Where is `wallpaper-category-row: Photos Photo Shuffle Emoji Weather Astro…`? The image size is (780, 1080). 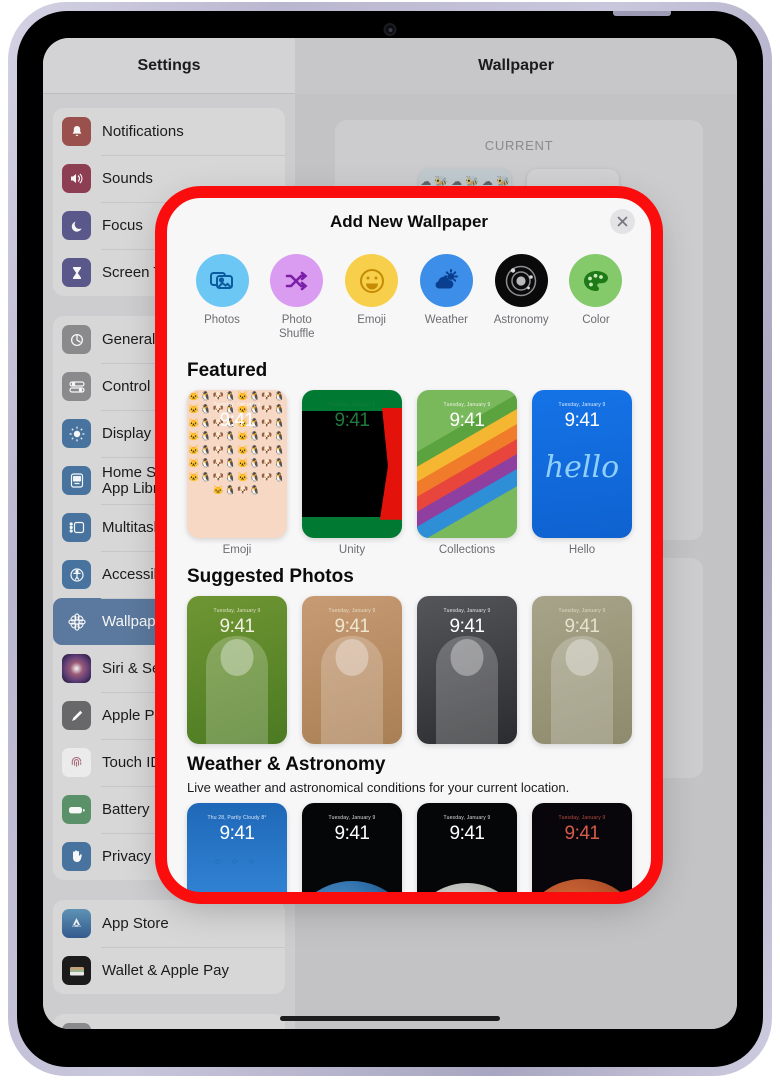 wallpaper-category-row: Photos Photo Shuffle Emoji Weather Astro… is located at coordinates (409, 299).